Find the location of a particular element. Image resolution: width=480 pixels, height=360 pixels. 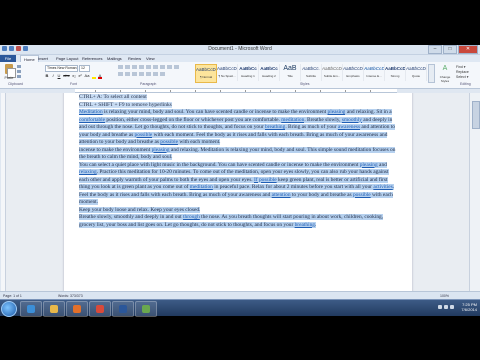

shading-icon is located at coordinates (155, 74).